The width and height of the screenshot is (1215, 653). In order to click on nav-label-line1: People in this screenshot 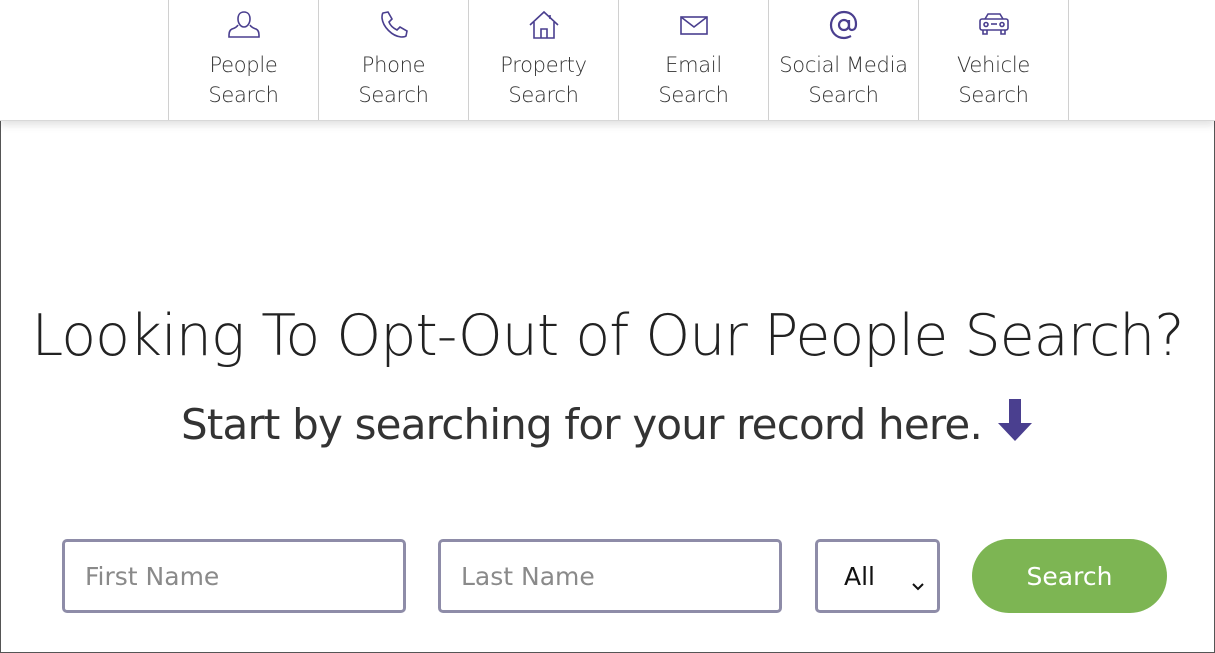, I will do `click(243, 65)`.